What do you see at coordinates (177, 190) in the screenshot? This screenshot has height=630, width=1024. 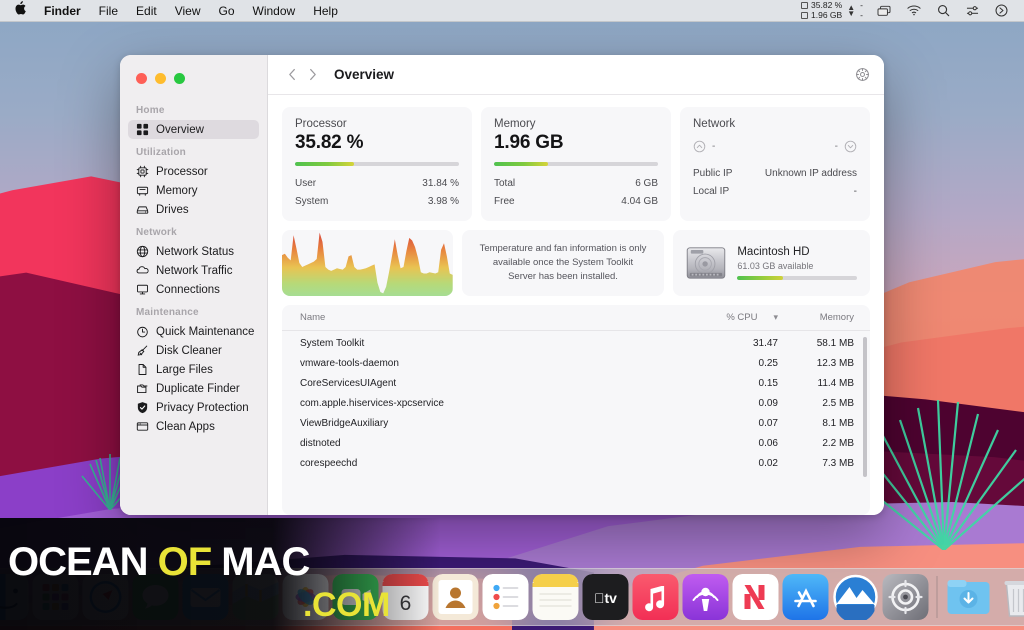 I see `sidebar-item-label: Memory` at bounding box center [177, 190].